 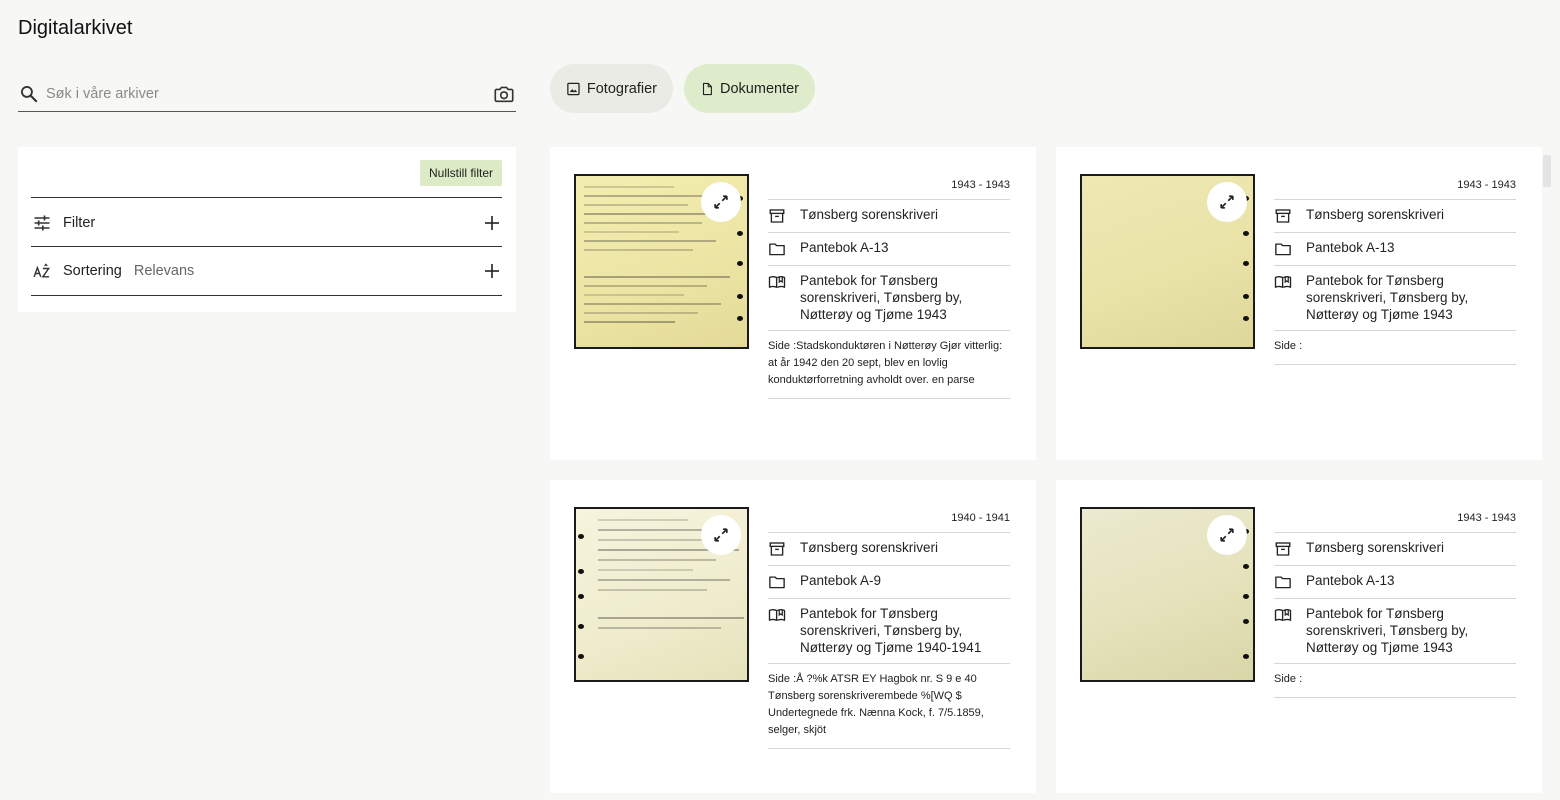 I want to click on series-name: Pantebok A-9, so click(x=840, y=580).